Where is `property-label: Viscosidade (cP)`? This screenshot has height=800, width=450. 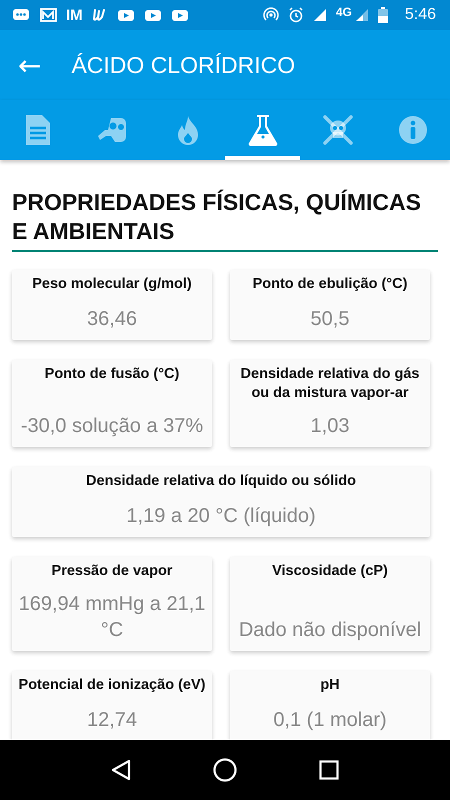 property-label: Viscosidade (cP) is located at coordinates (330, 571).